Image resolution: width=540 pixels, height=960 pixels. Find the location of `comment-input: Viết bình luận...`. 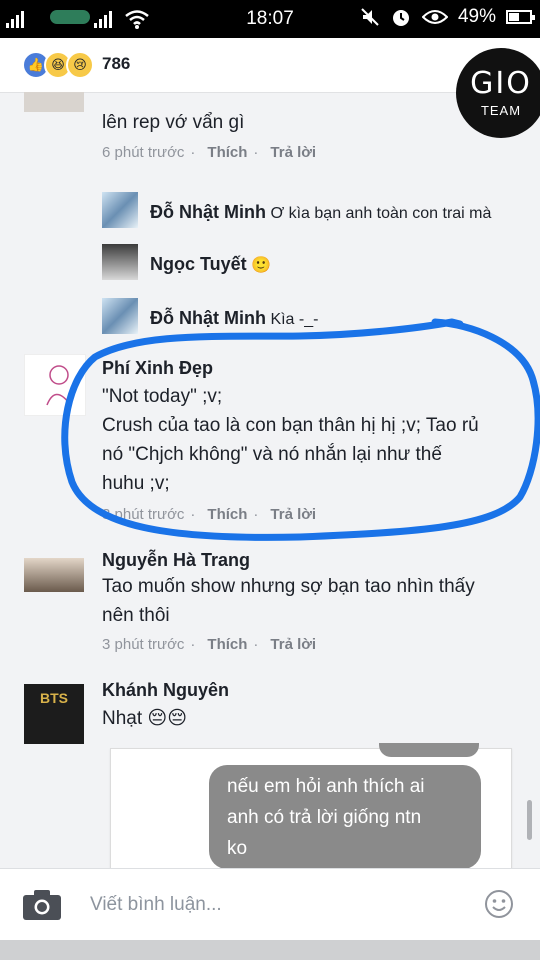

comment-input: Viết bình luận... is located at coordinates (156, 905).